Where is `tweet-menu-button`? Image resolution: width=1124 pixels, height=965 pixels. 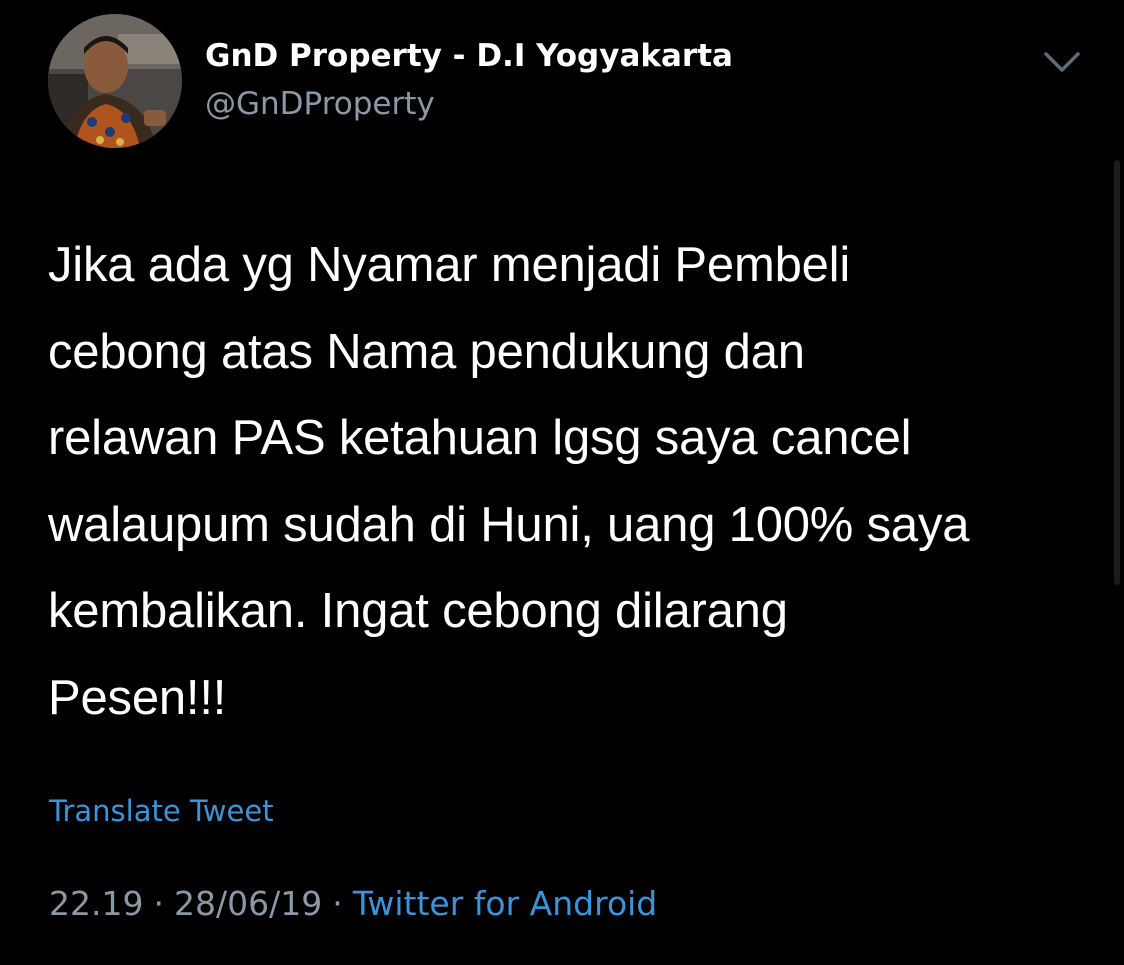
tweet-menu-button is located at coordinates (1062, 62).